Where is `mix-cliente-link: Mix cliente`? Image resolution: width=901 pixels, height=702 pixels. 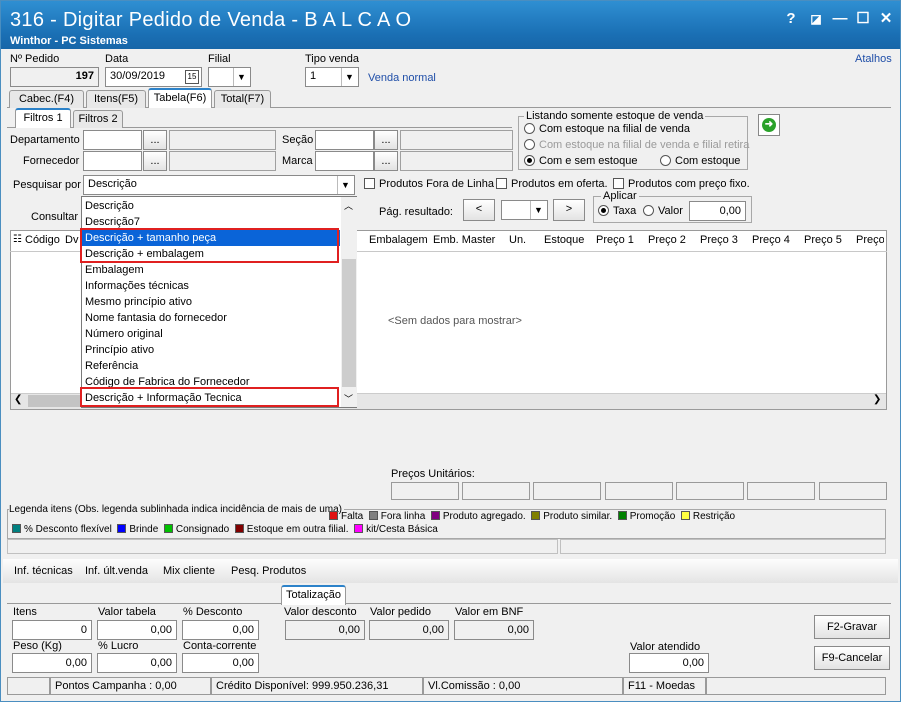
mix-cliente-link: Mix cliente is located at coordinates (189, 571).